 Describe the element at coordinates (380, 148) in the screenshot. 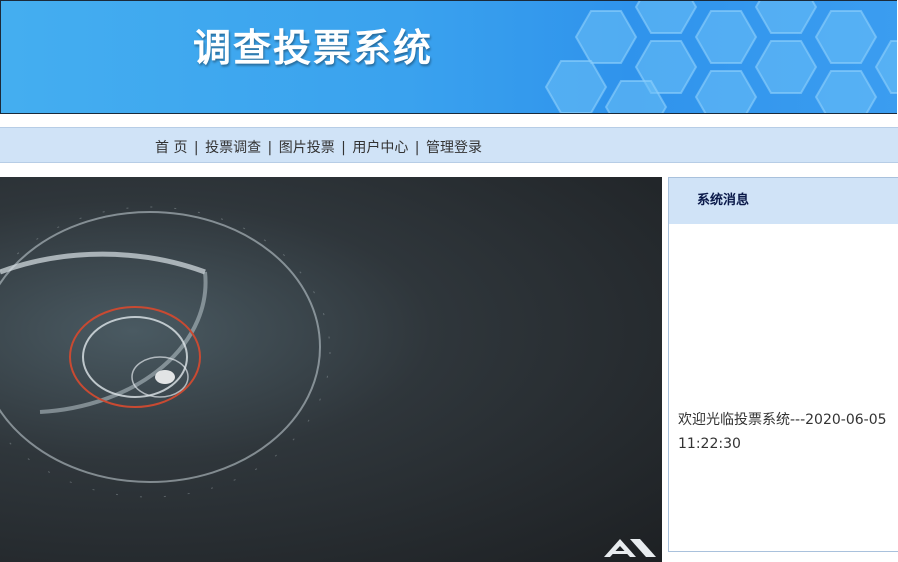

I see `nav-user-center: 用户中心` at that location.